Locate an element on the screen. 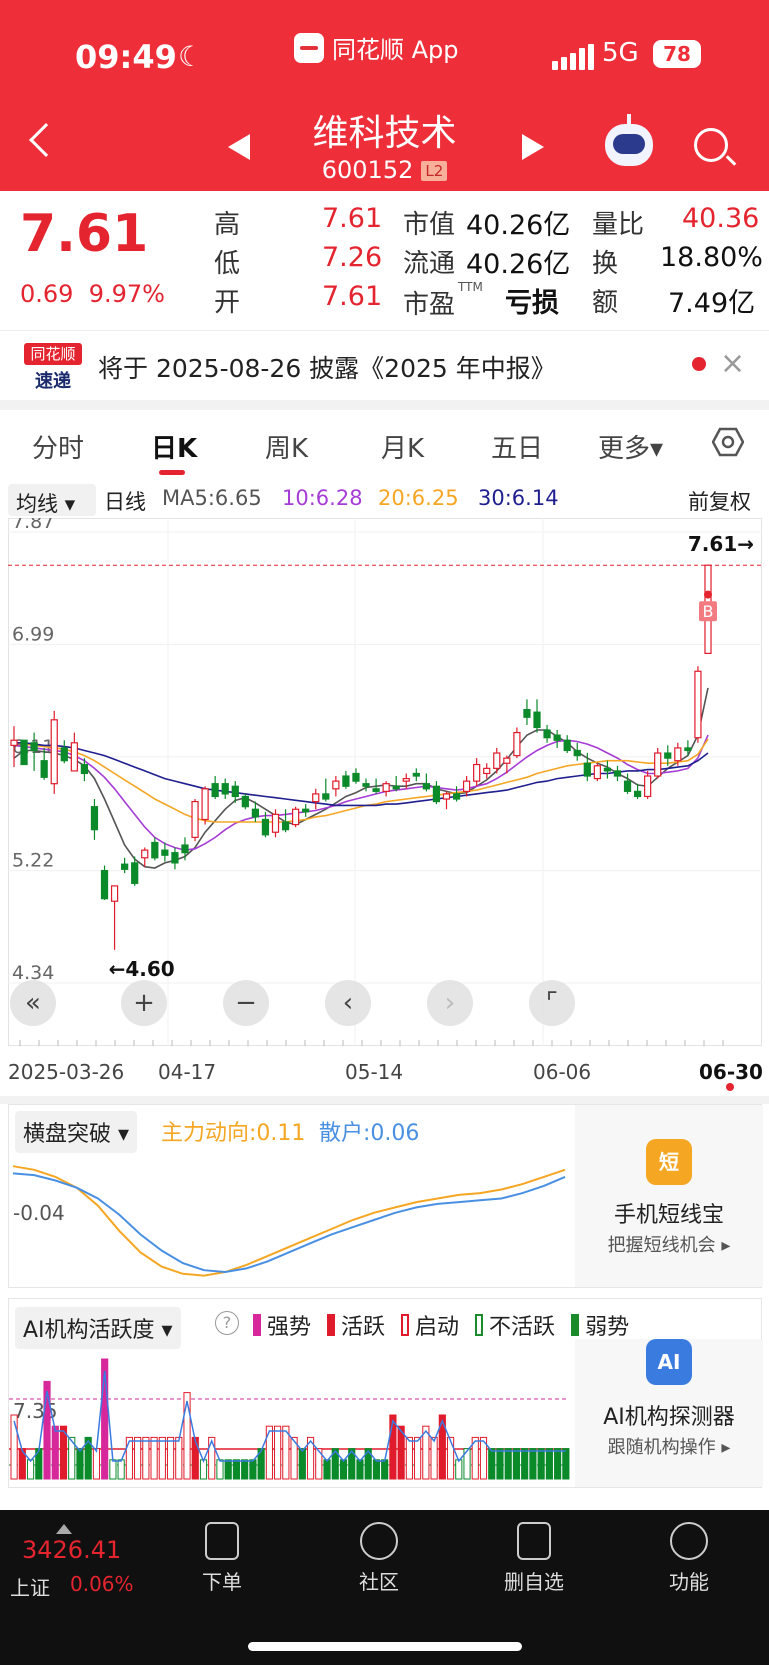 The image size is (769, 1665). tab-daily-k: 日K is located at coordinates (174, 446).